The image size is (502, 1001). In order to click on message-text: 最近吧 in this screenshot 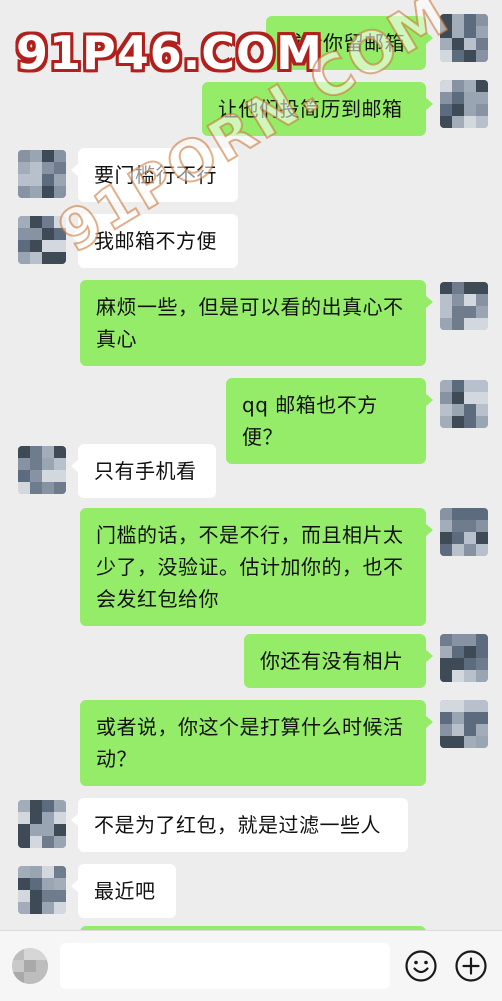, I will do `click(125, 891)`.